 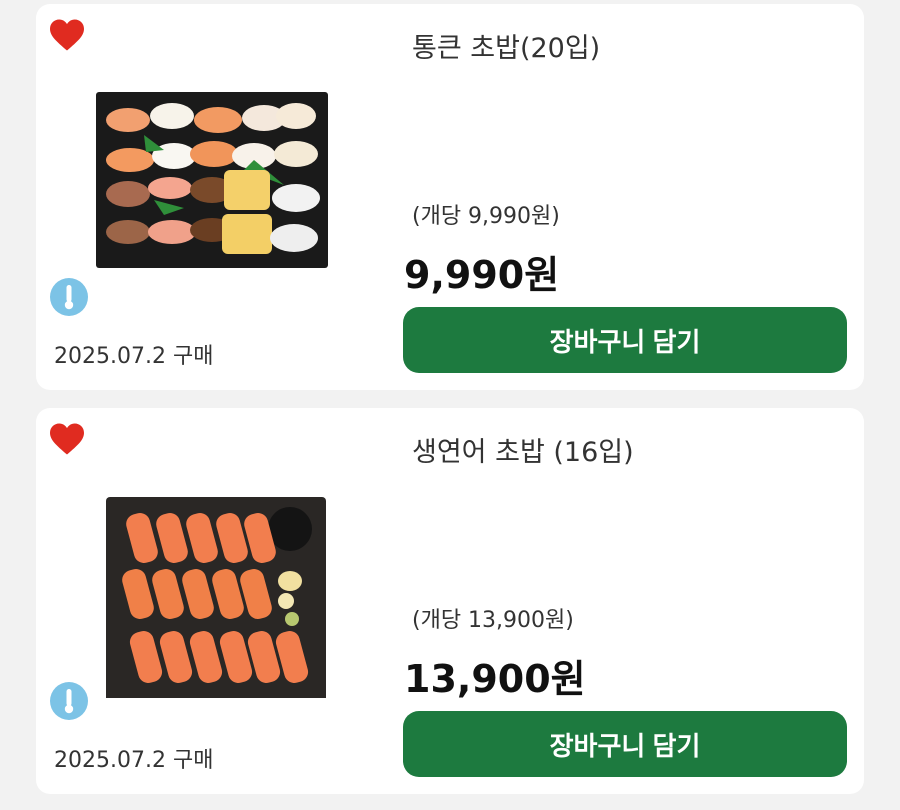 What do you see at coordinates (495, 679) in the screenshot?
I see `product-price: 13,900원` at bounding box center [495, 679].